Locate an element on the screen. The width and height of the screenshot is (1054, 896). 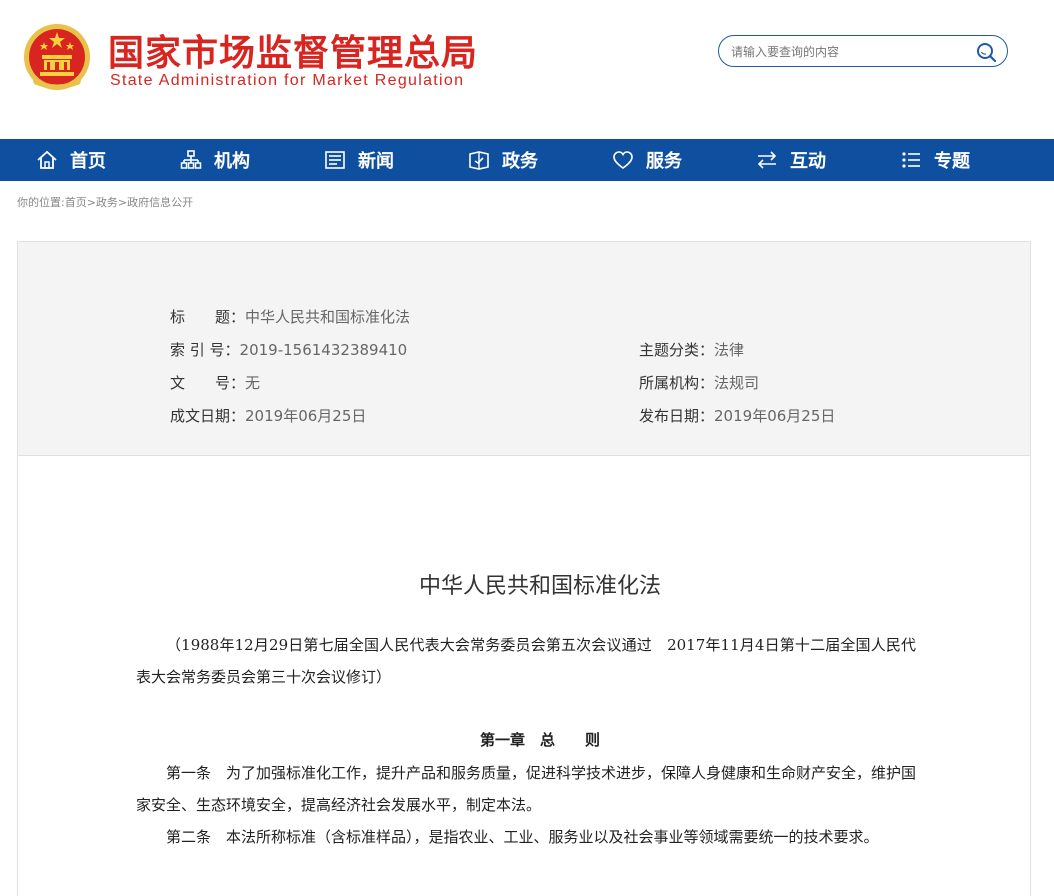
nav-item-affairs: 政务 is located at coordinates (503, 160).